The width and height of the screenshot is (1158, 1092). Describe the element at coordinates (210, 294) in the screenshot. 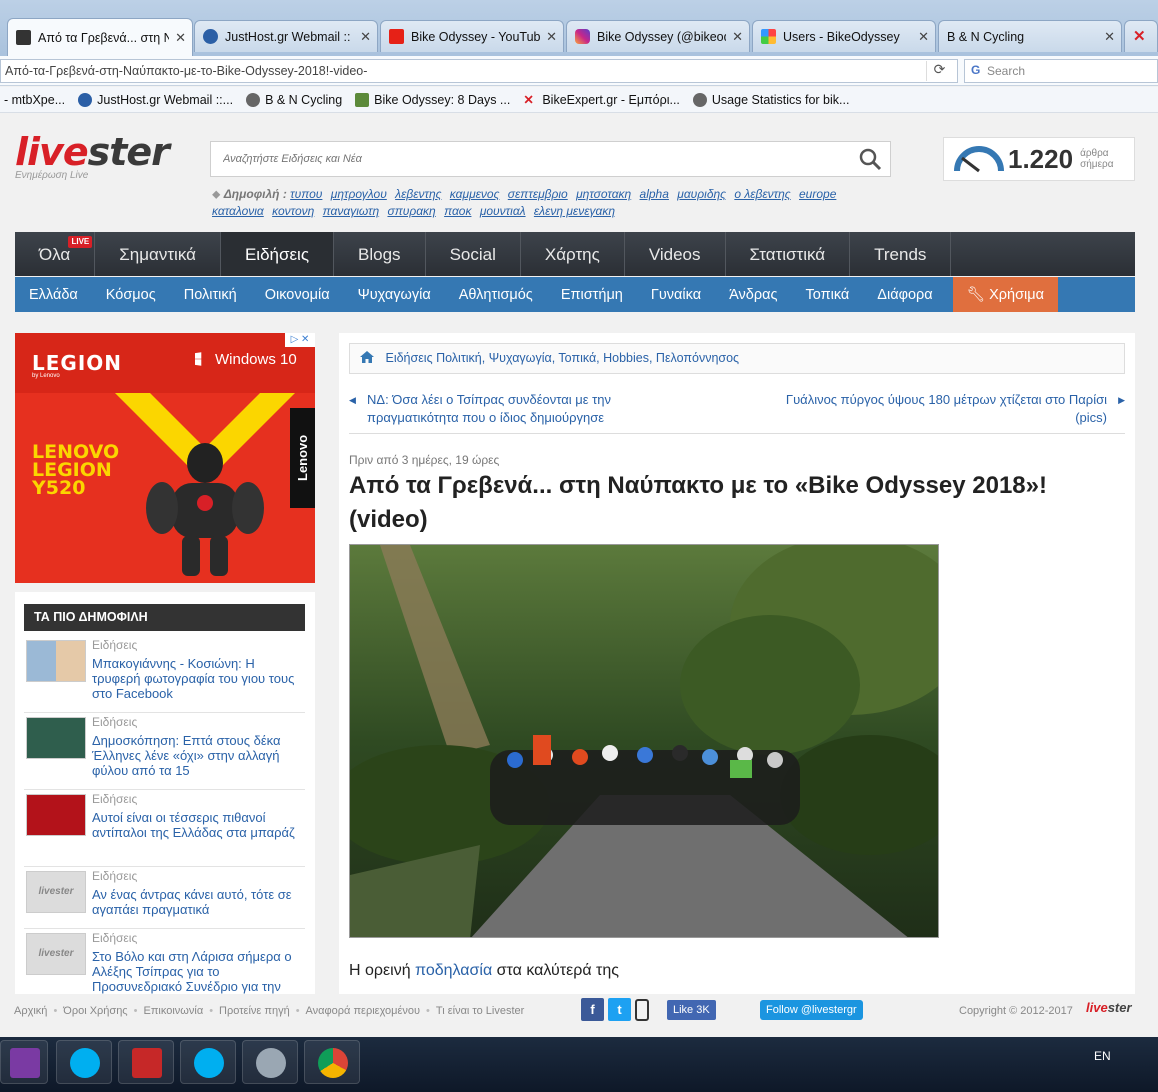

I see `sub-nav-item: Πολιτική` at that location.